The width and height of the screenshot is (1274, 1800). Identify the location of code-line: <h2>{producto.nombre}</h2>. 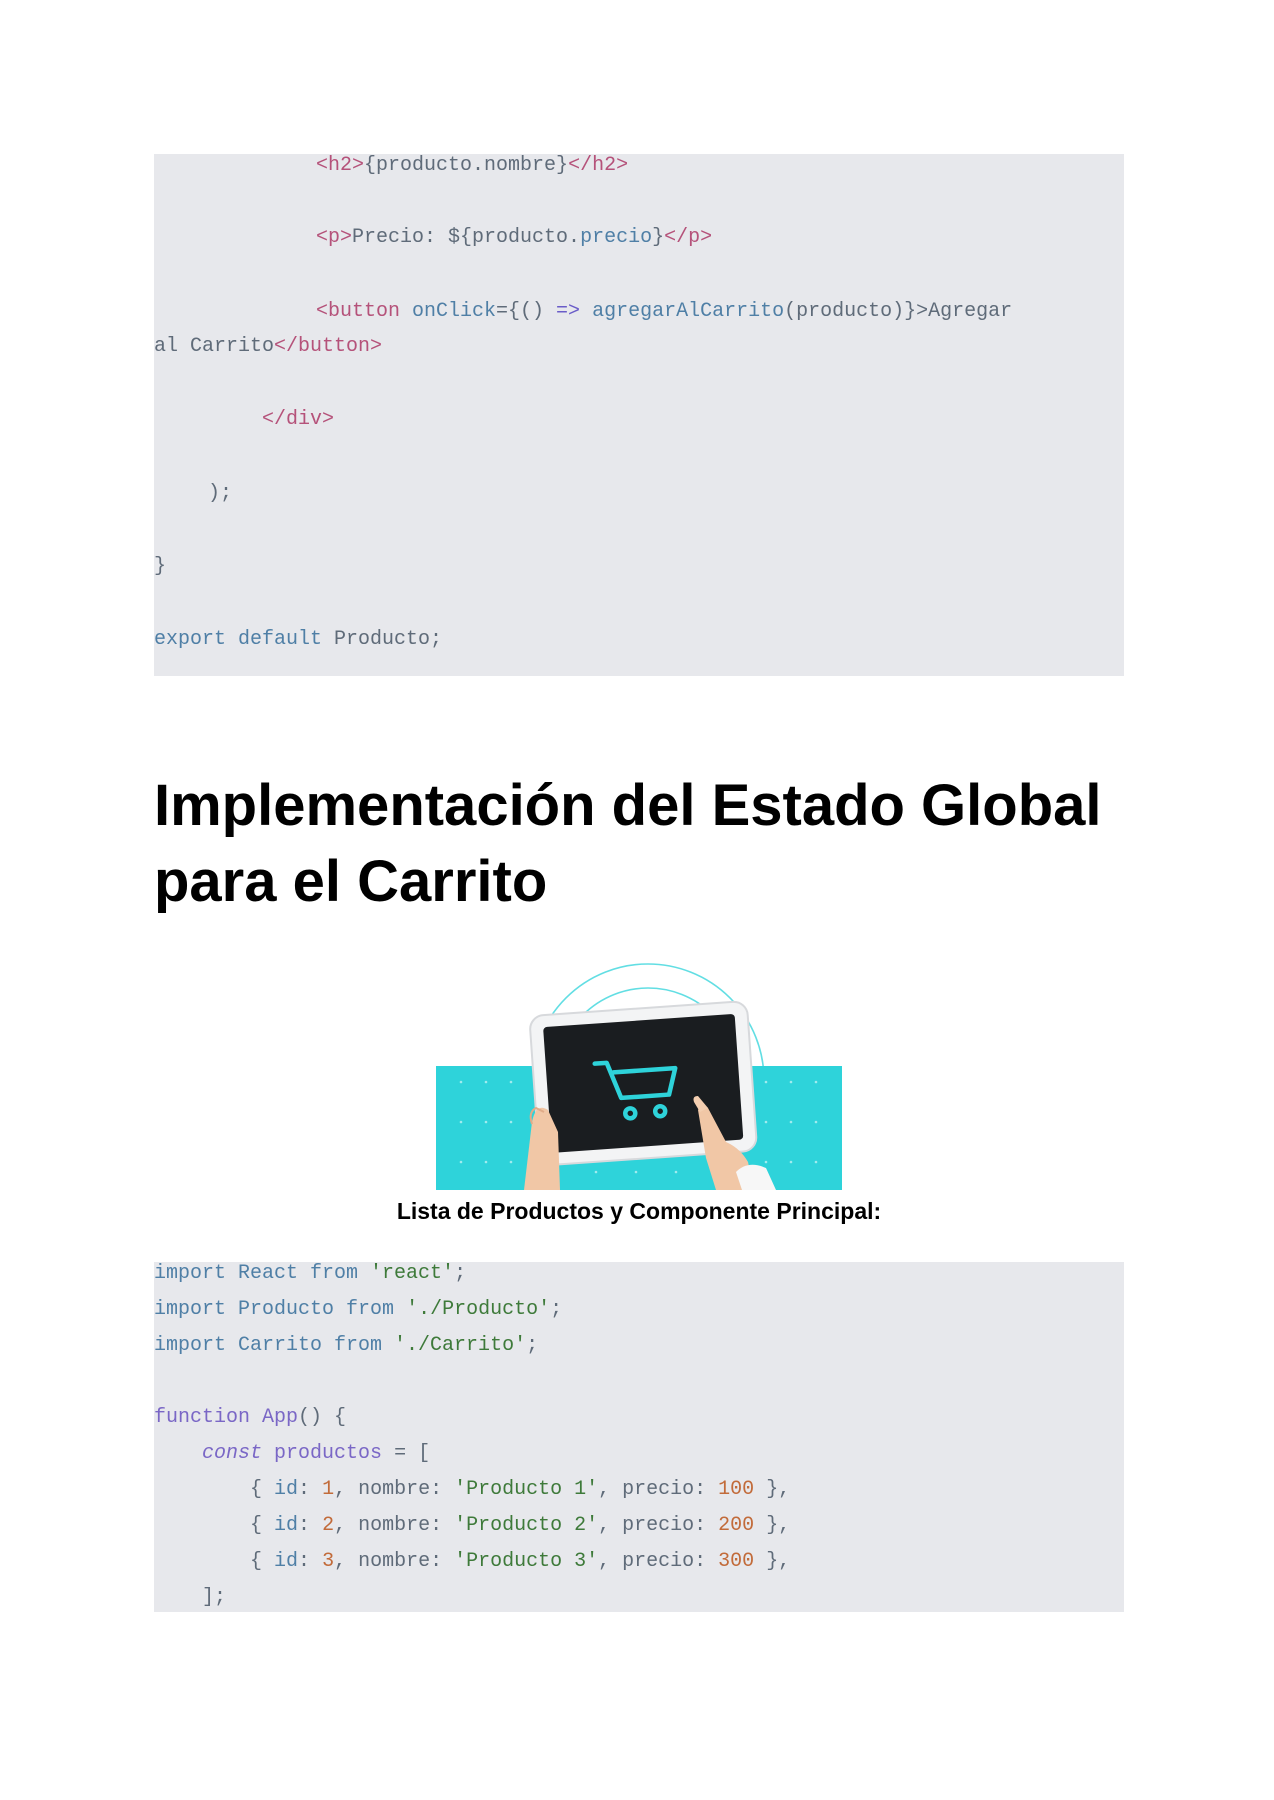
(472, 166).